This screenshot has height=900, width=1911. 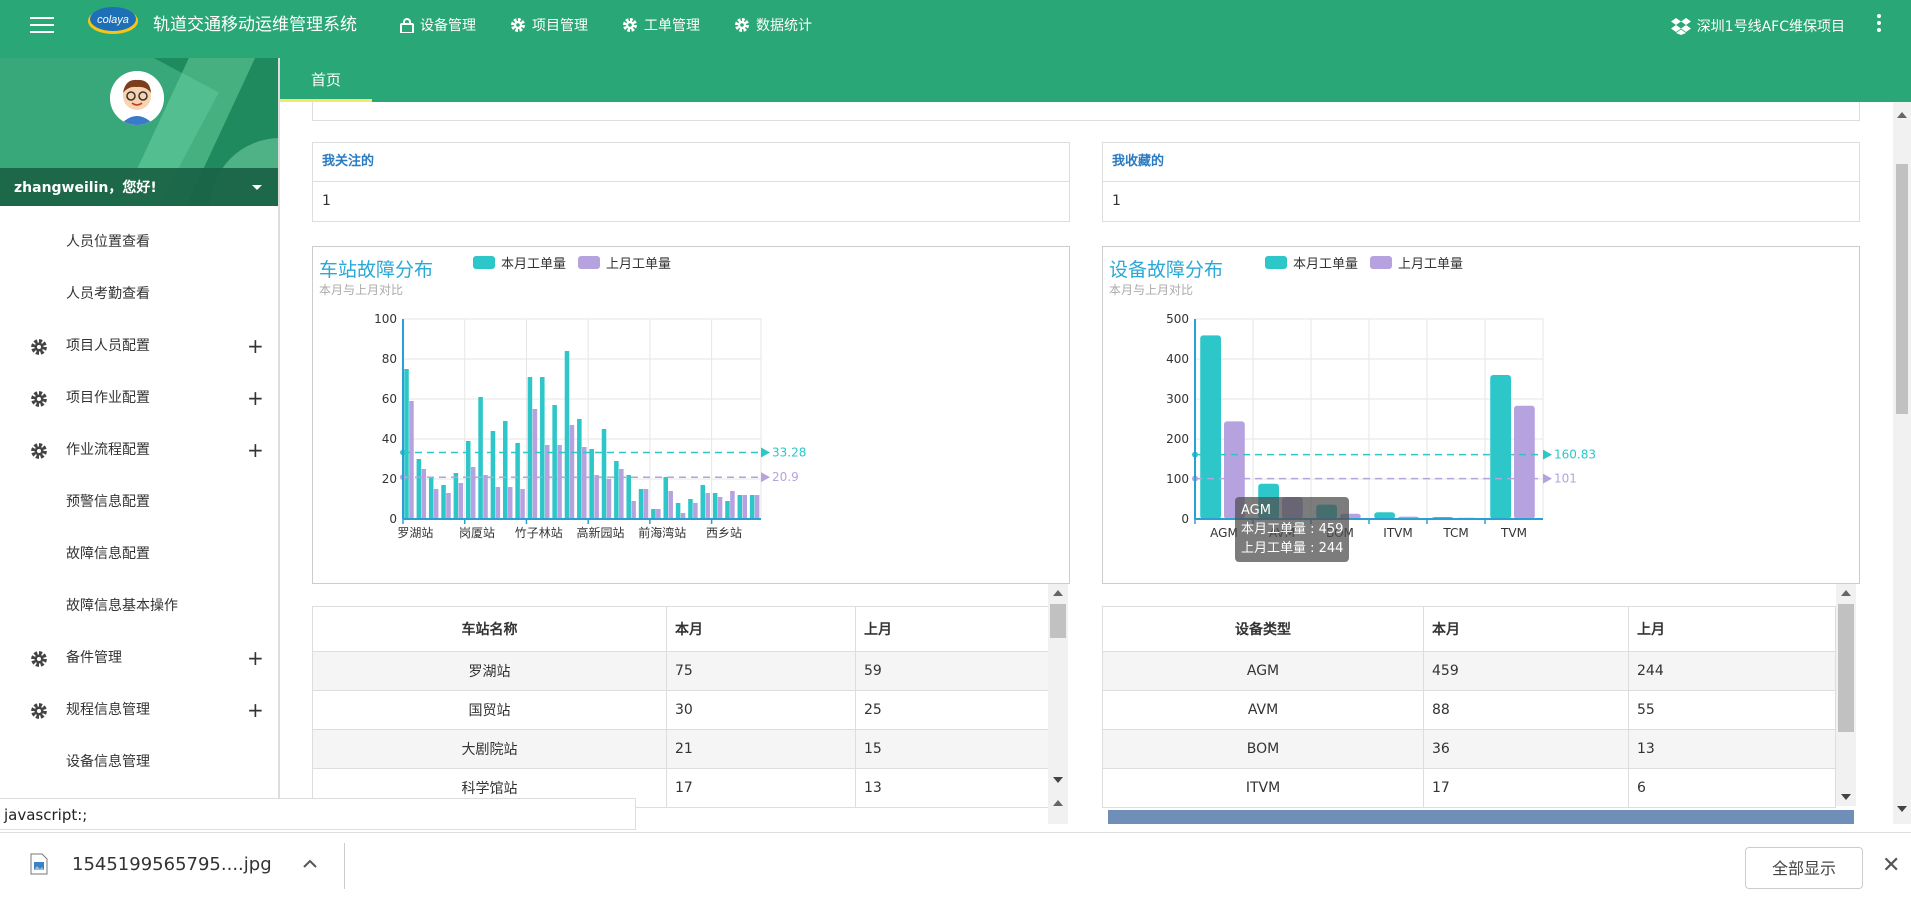 I want to click on summary-strip-partial, so click(x=1086, y=111).